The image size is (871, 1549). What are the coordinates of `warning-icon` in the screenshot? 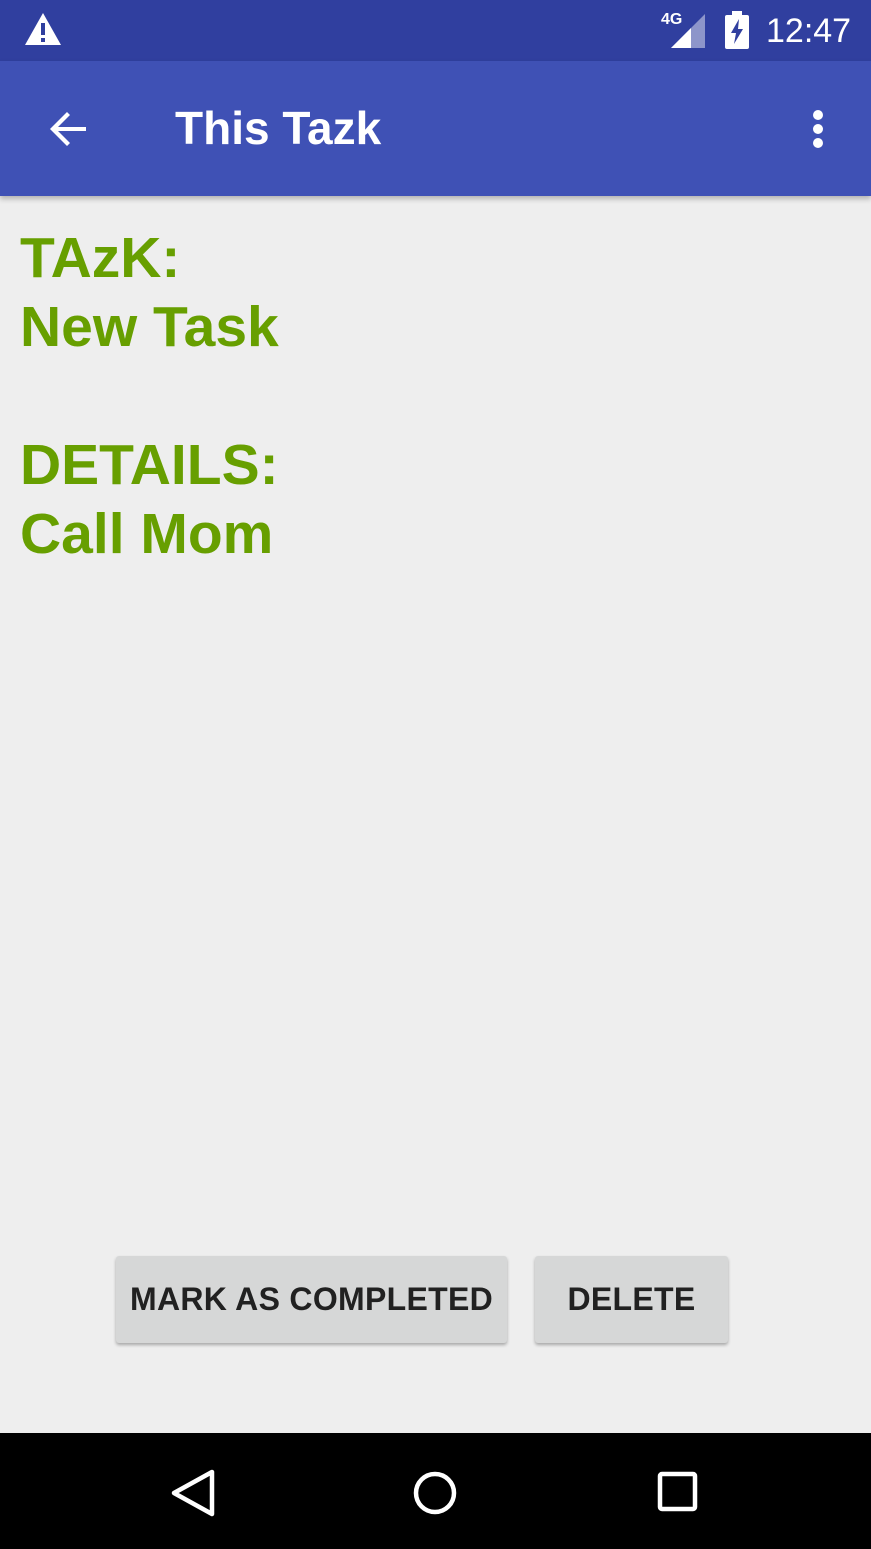 It's located at (43, 29).